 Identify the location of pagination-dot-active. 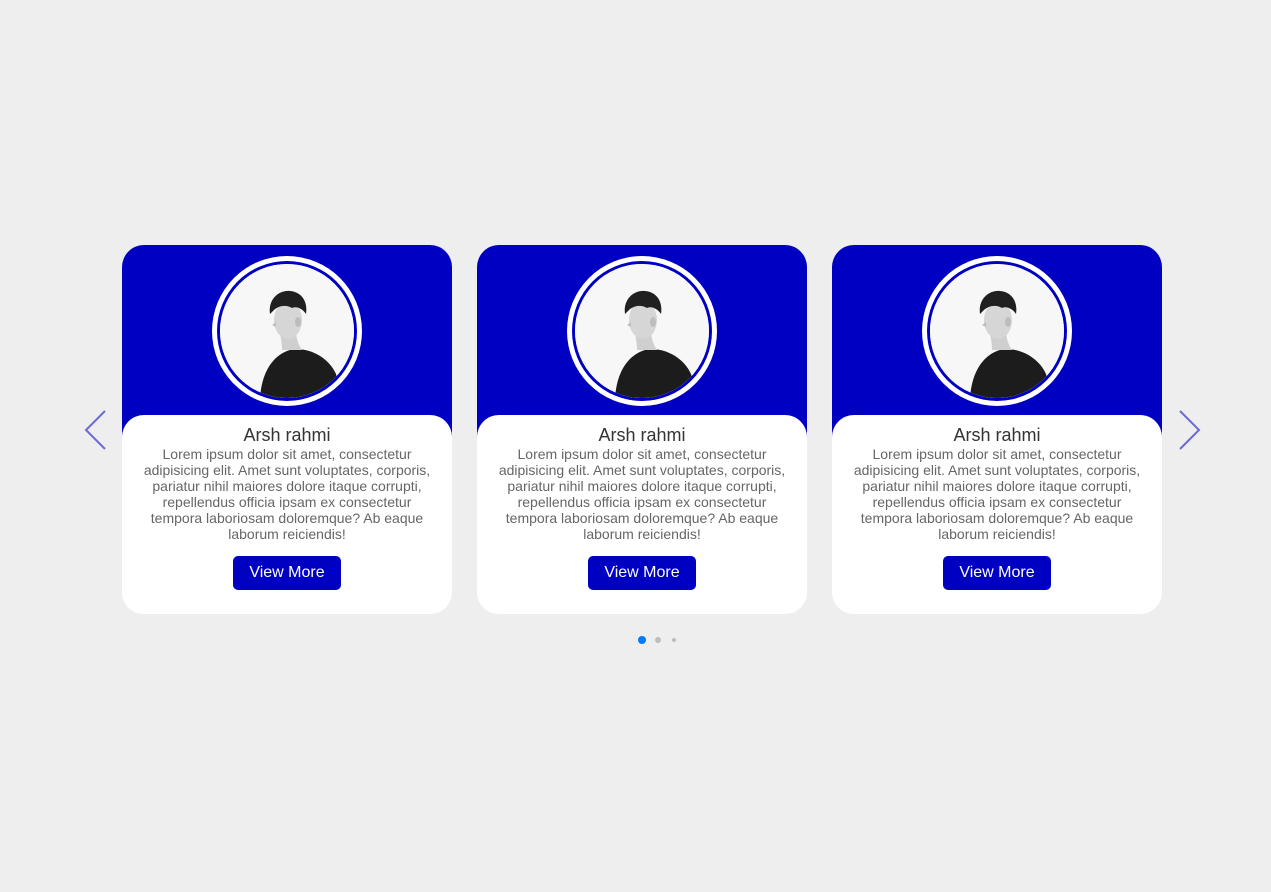
(642, 640).